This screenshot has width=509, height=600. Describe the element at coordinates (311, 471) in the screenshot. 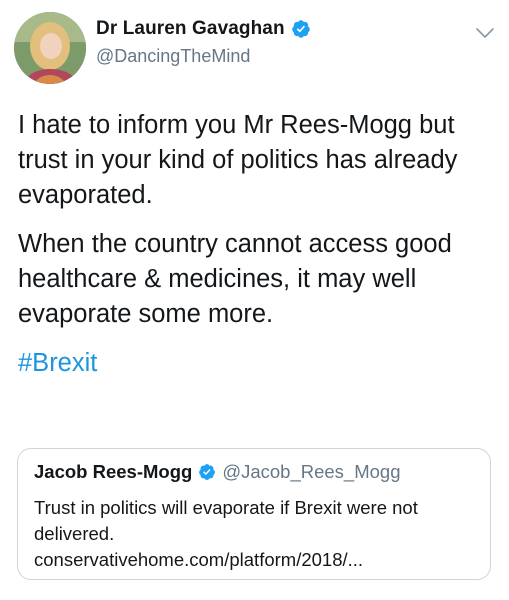

I see `quoted-handle: @Jacob_Rees_Mogg` at that location.